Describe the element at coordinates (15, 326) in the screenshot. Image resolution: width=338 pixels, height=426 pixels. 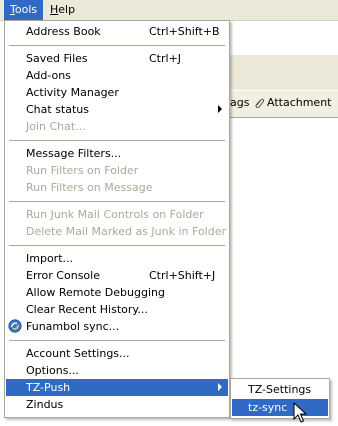
I see `funambol-icon` at that location.